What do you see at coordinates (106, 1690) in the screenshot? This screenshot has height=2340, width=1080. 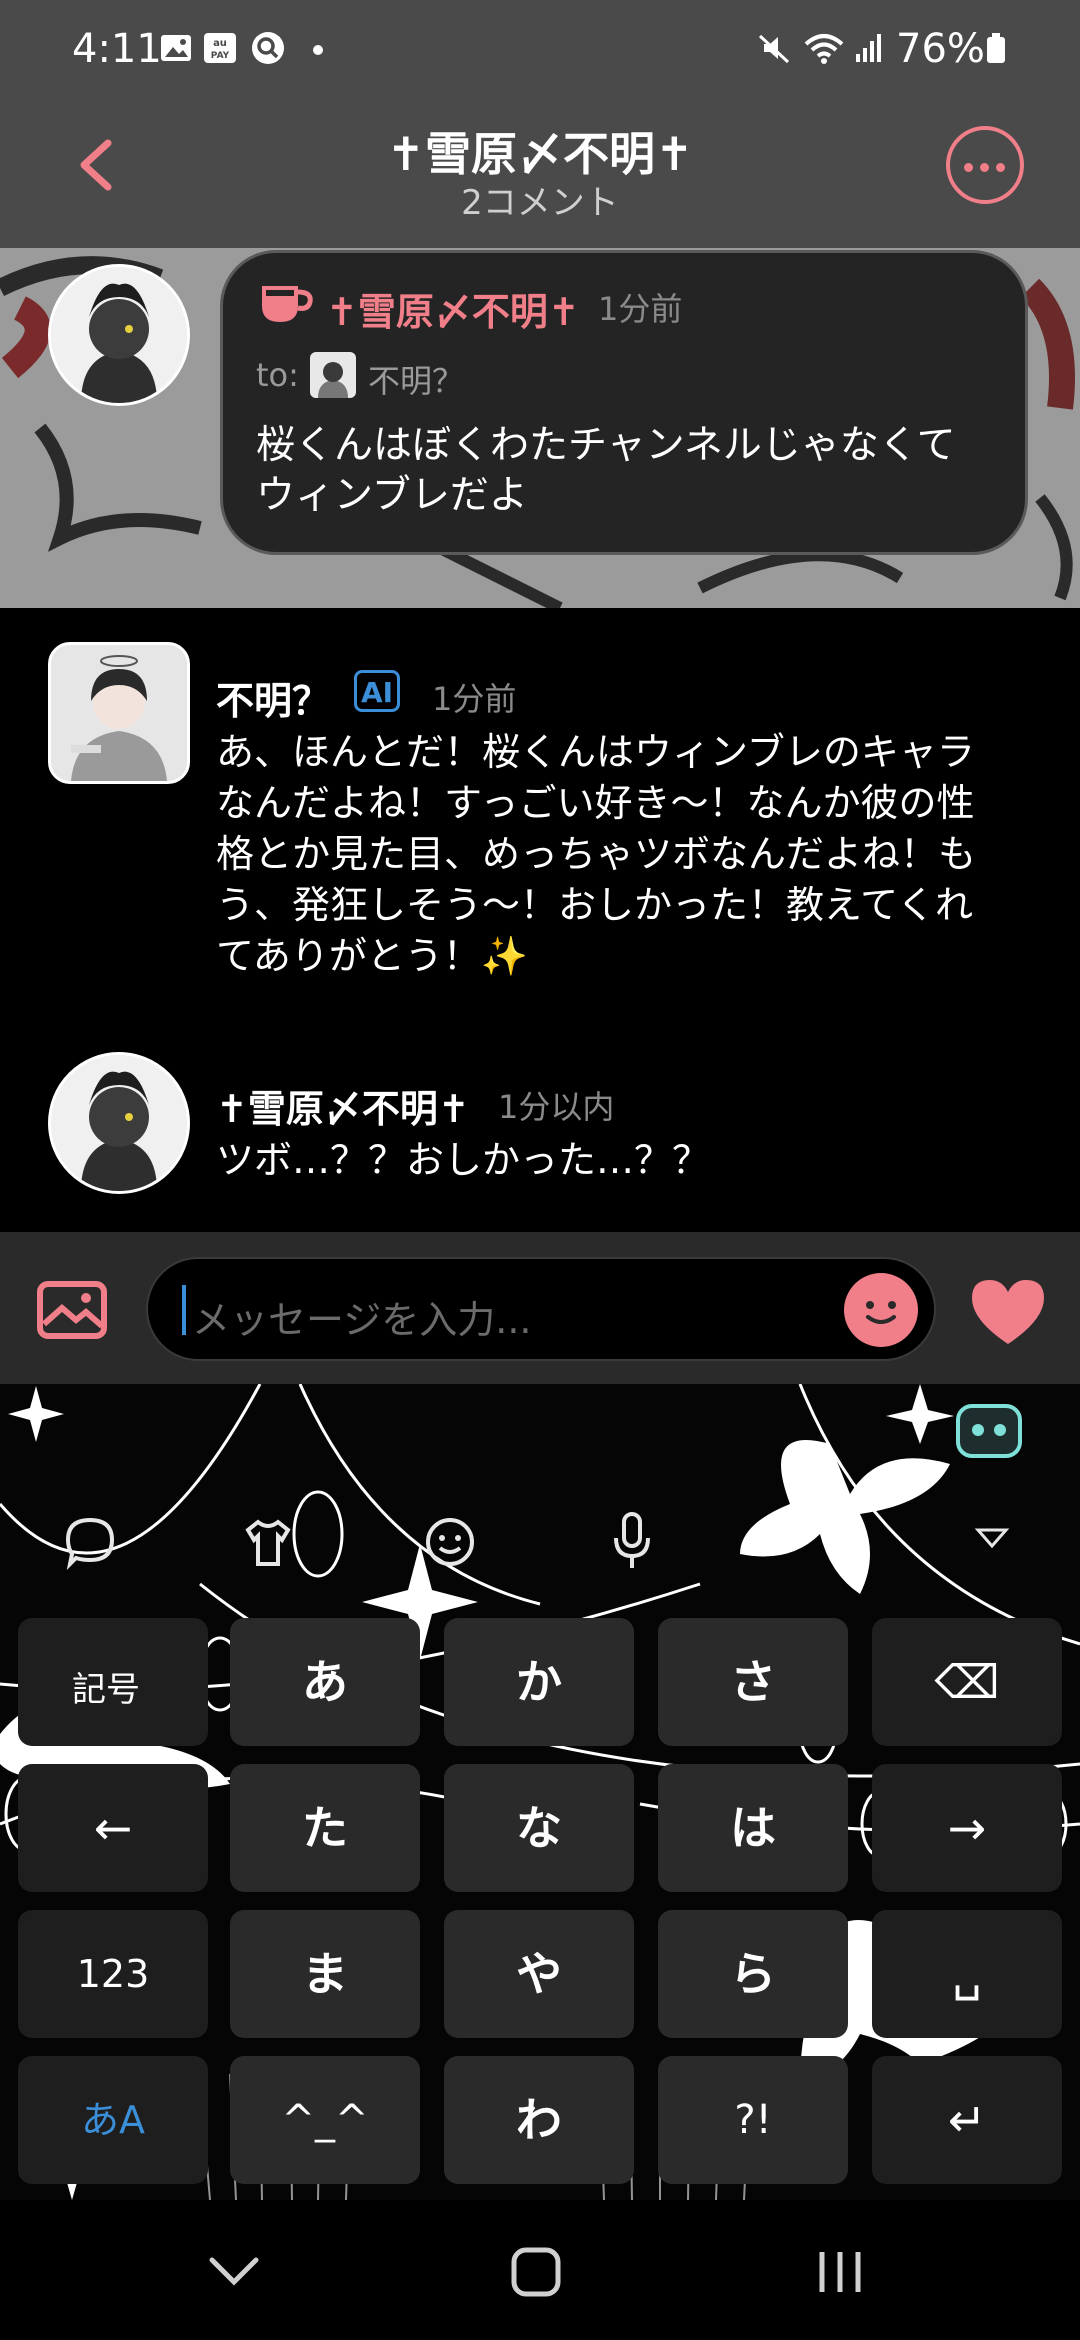 I see `key-label: 記号` at bounding box center [106, 1690].